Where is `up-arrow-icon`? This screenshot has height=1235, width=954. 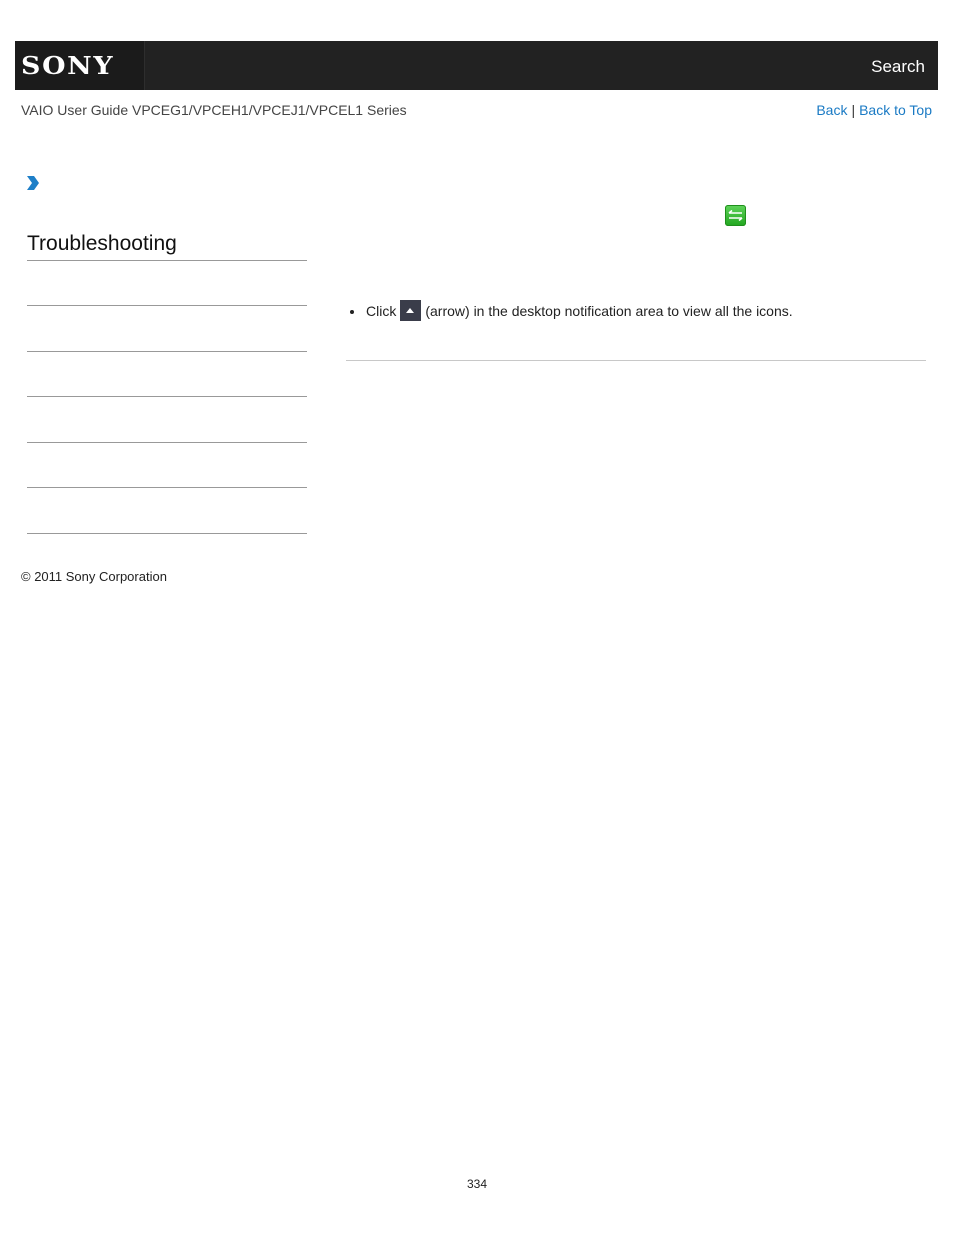 up-arrow-icon is located at coordinates (411, 310).